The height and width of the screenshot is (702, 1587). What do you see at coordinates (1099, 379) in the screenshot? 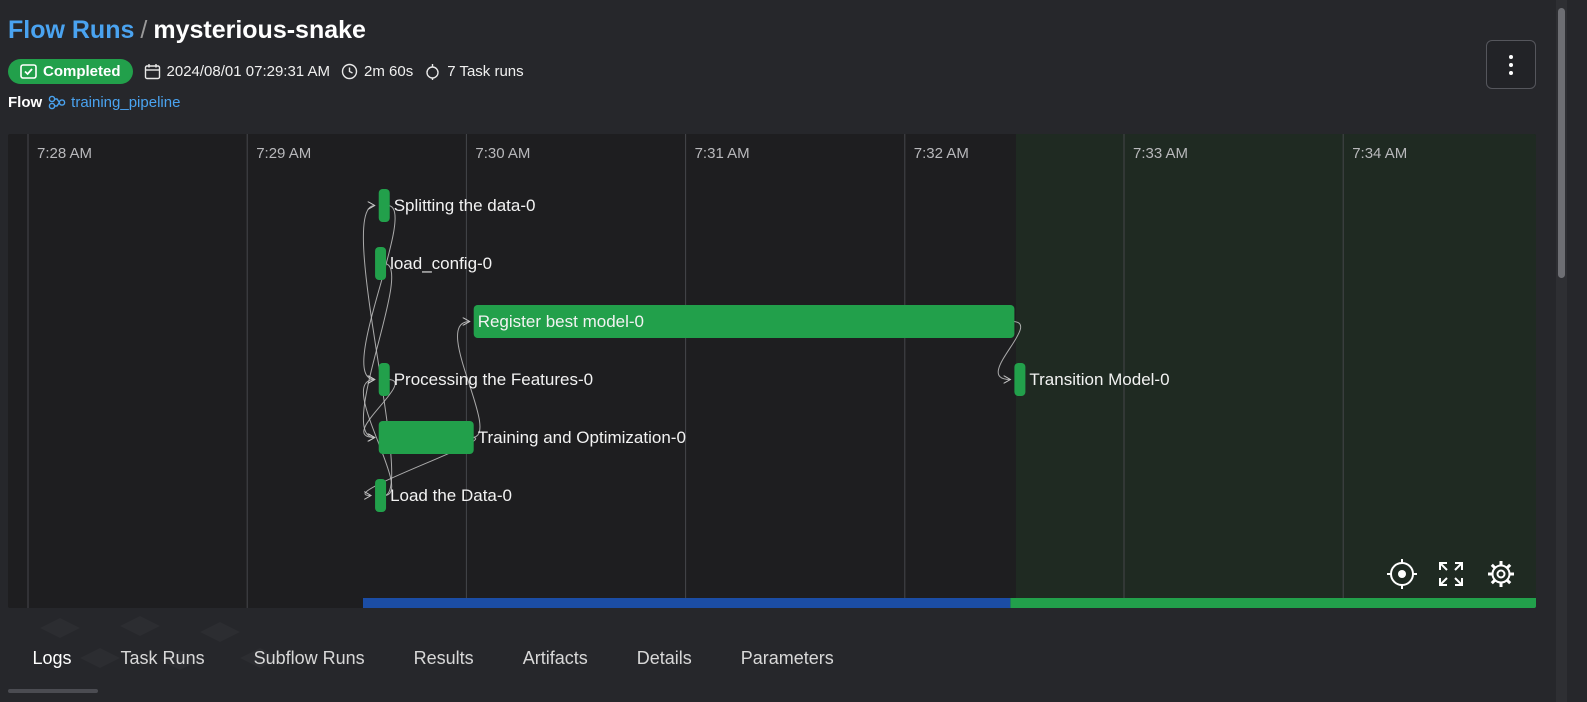
I see `task-run-label: Transition Model-0` at bounding box center [1099, 379].